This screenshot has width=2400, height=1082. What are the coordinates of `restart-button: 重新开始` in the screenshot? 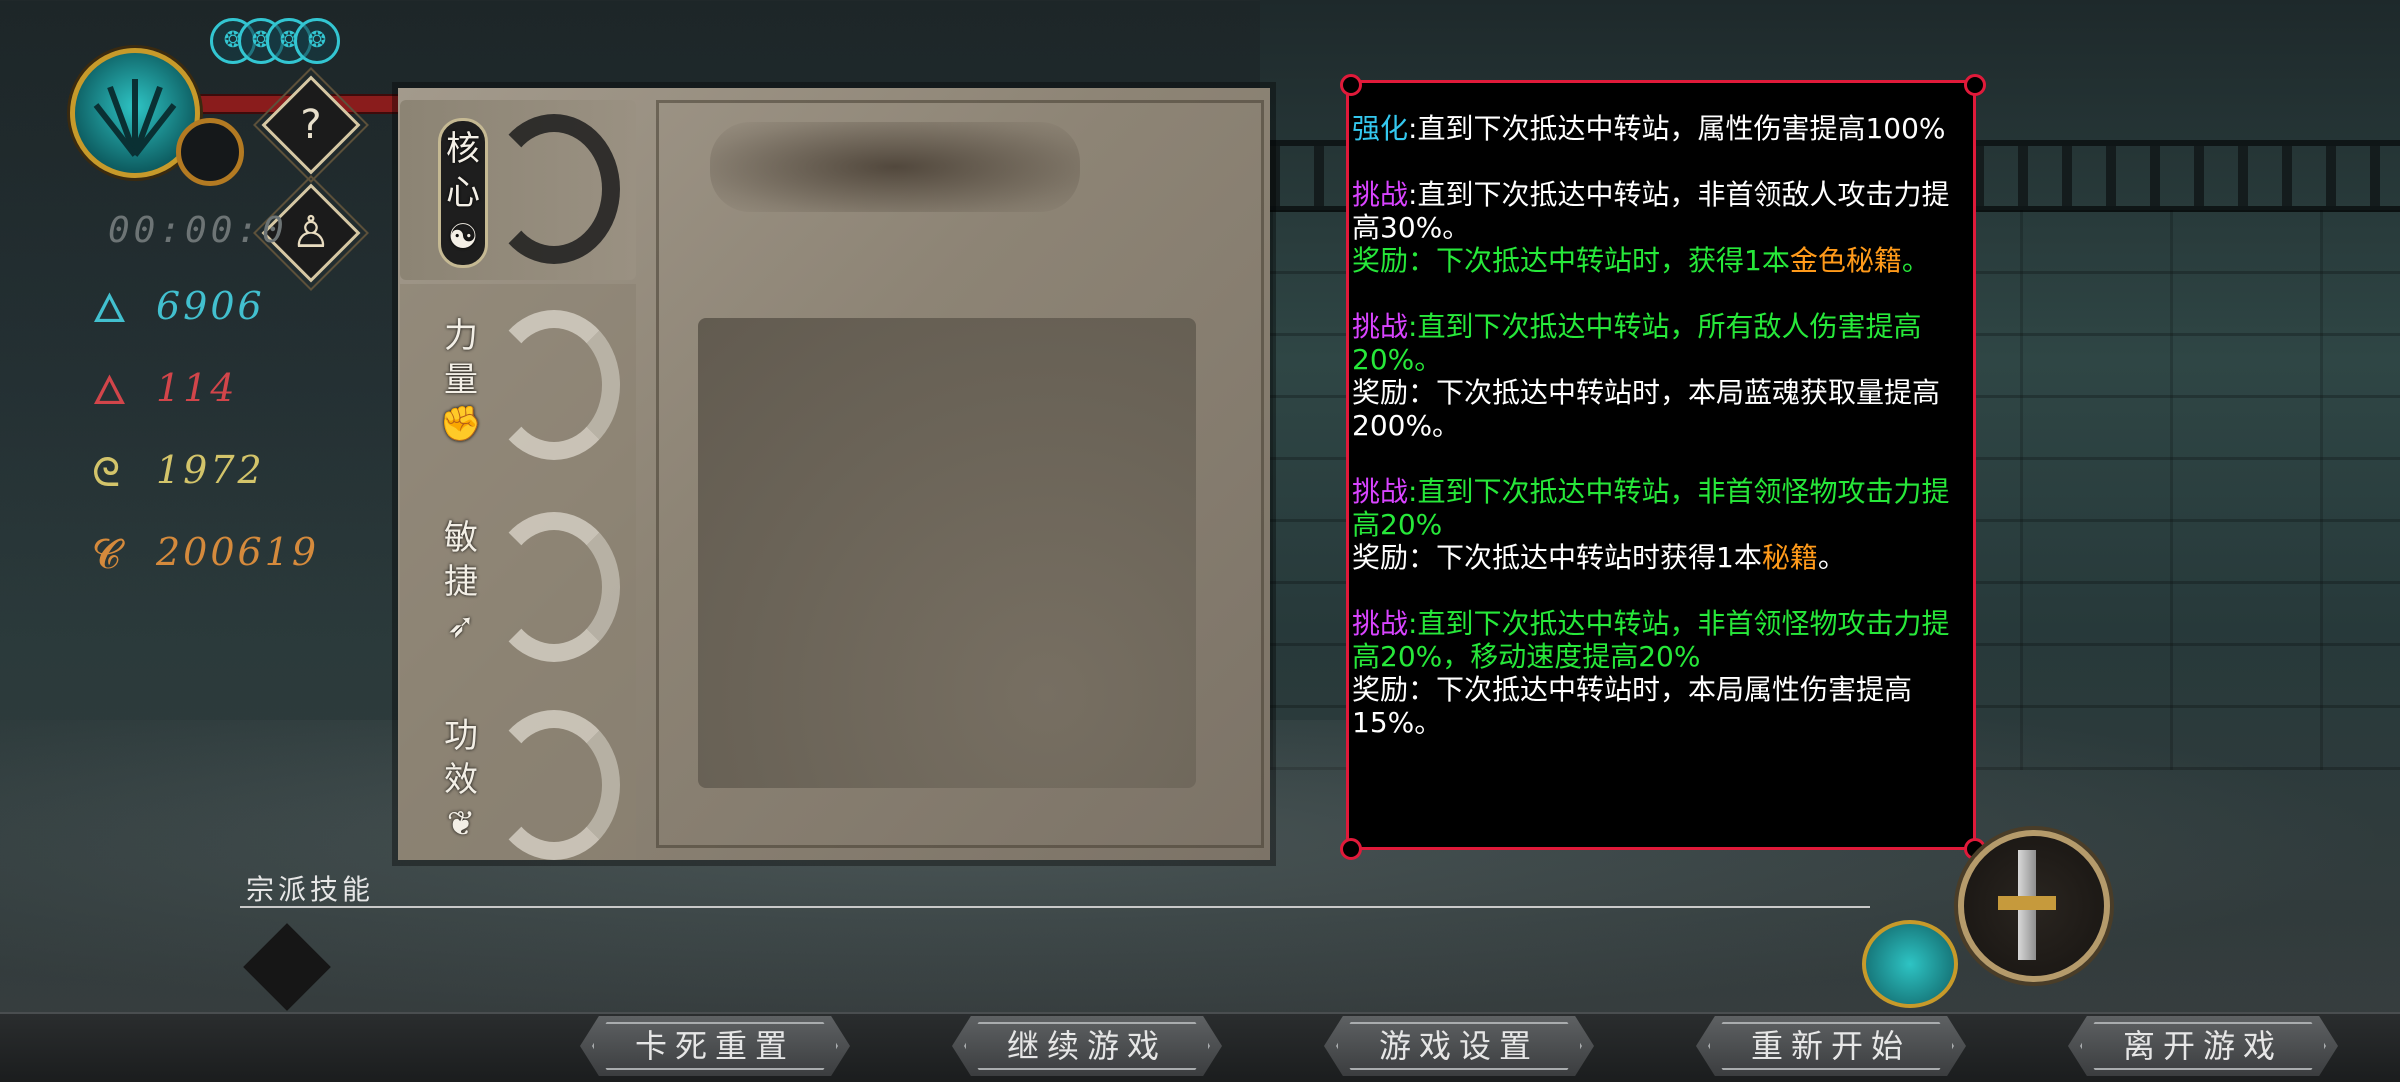 It's located at (1831, 1046).